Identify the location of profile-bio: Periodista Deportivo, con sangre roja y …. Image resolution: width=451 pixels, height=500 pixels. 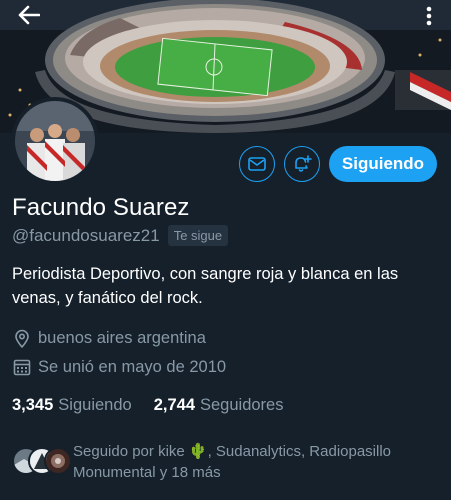
(205, 286).